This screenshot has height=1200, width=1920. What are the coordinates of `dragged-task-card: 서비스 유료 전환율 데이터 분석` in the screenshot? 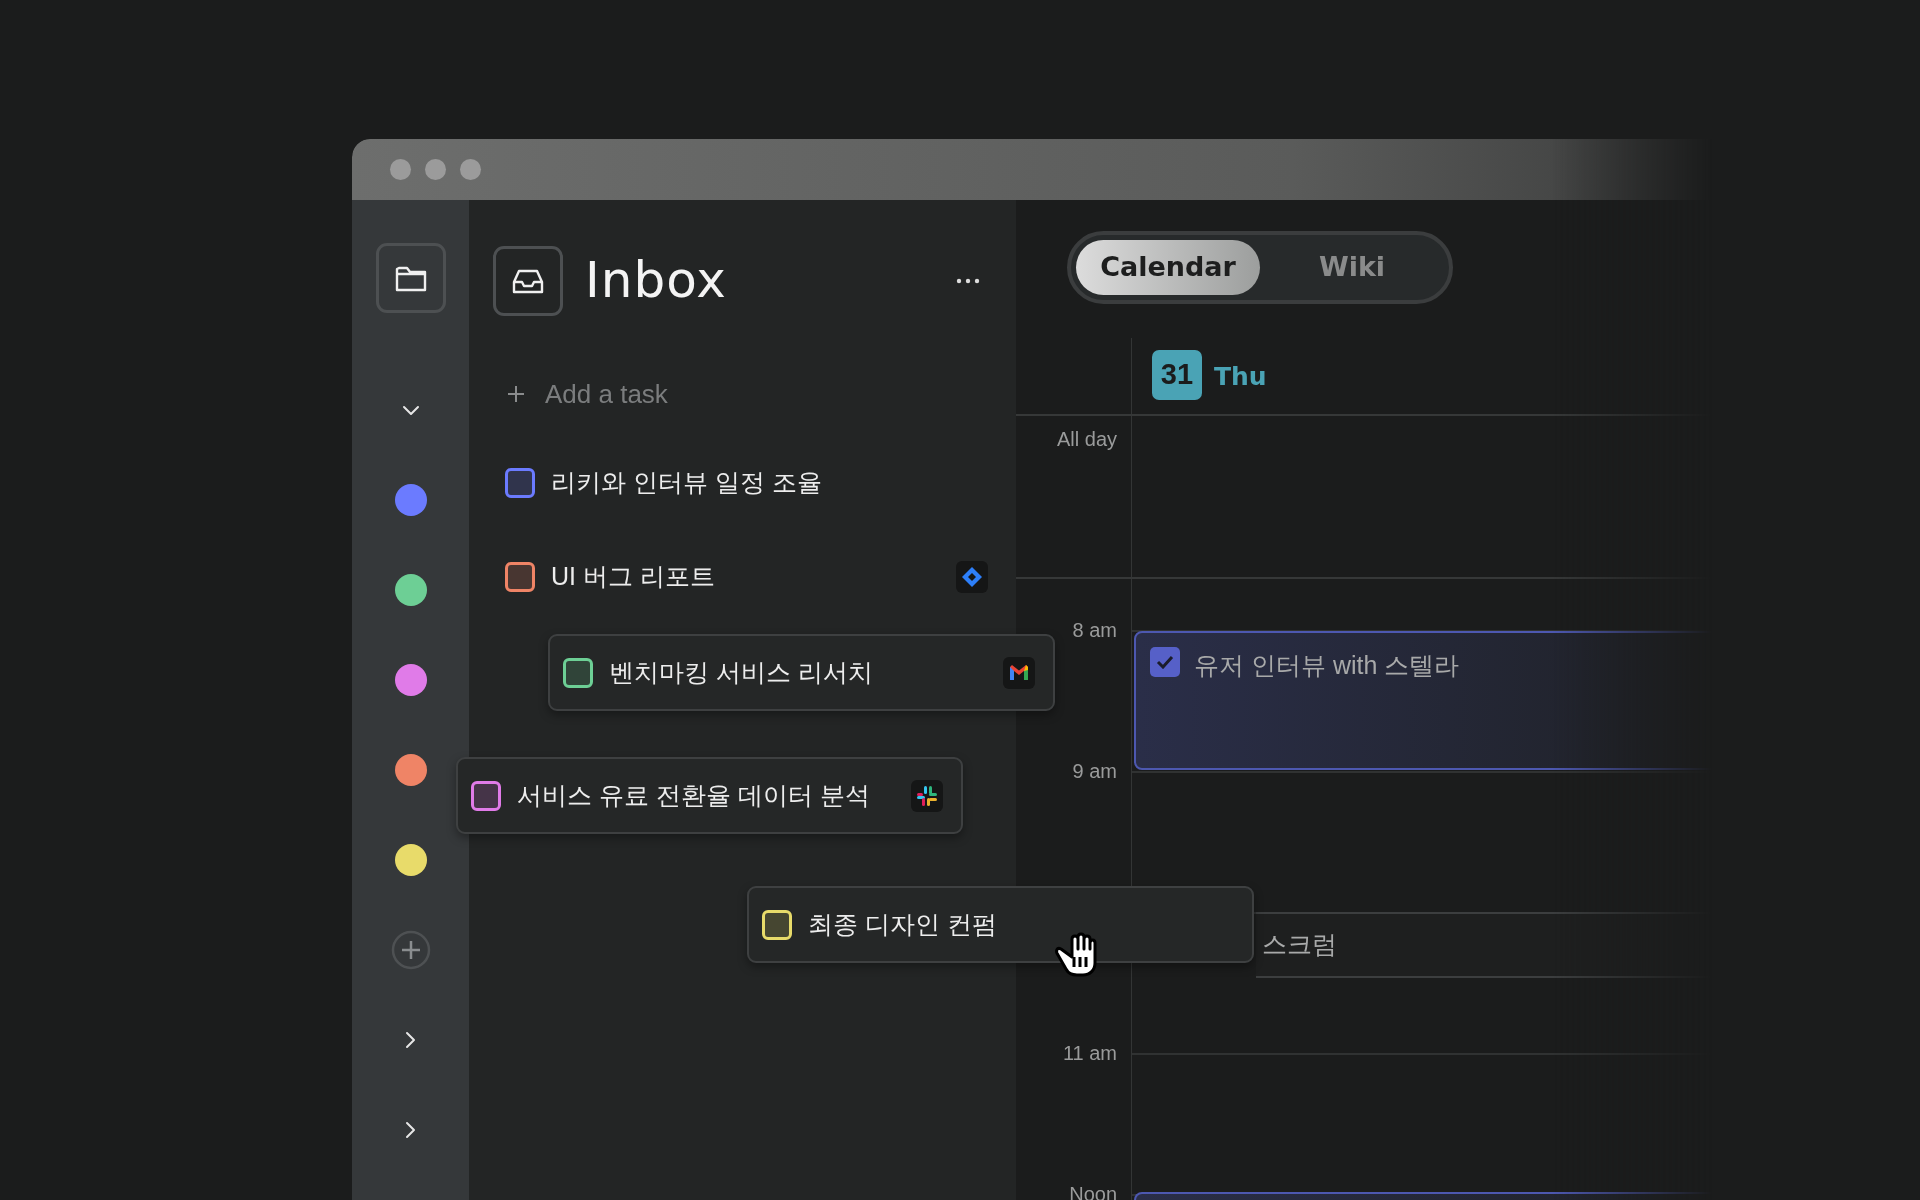 It's located at (709, 795).